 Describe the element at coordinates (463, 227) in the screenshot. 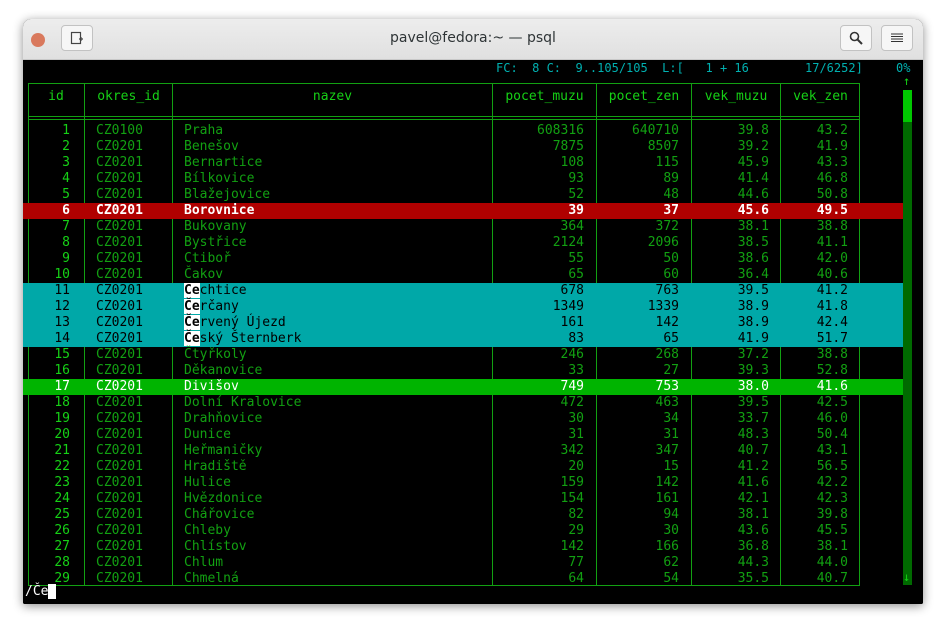

I see `table-row: 7 CZ0201 Bukovany 364 372 38.1 38.8` at that location.